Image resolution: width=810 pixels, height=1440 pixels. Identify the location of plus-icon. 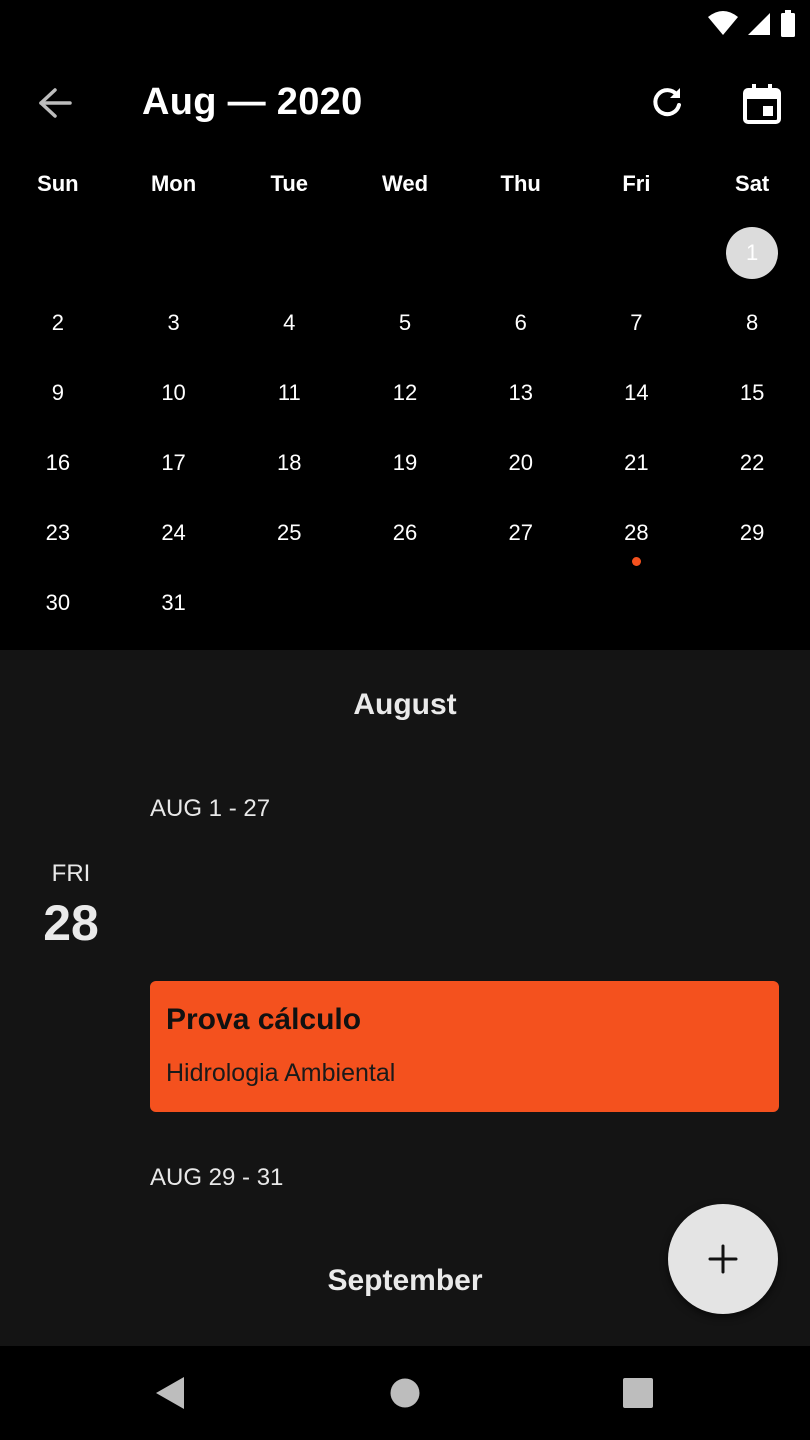
(723, 1259).